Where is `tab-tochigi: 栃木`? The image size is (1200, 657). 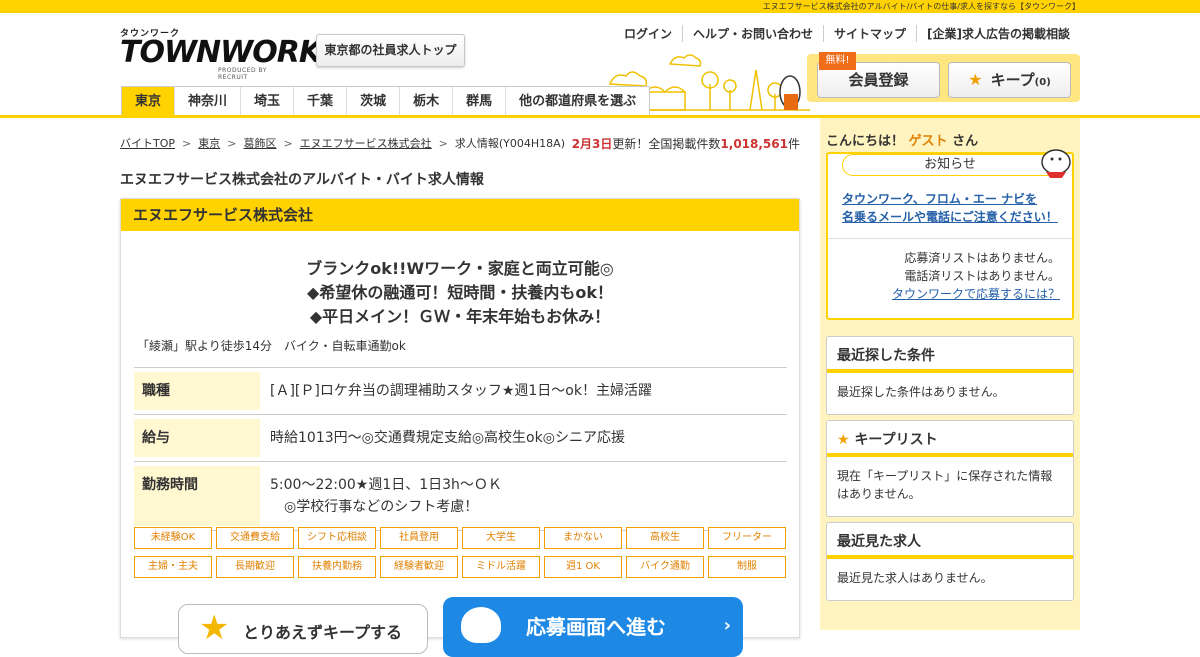
tab-tochigi: 栃木 is located at coordinates (425, 101).